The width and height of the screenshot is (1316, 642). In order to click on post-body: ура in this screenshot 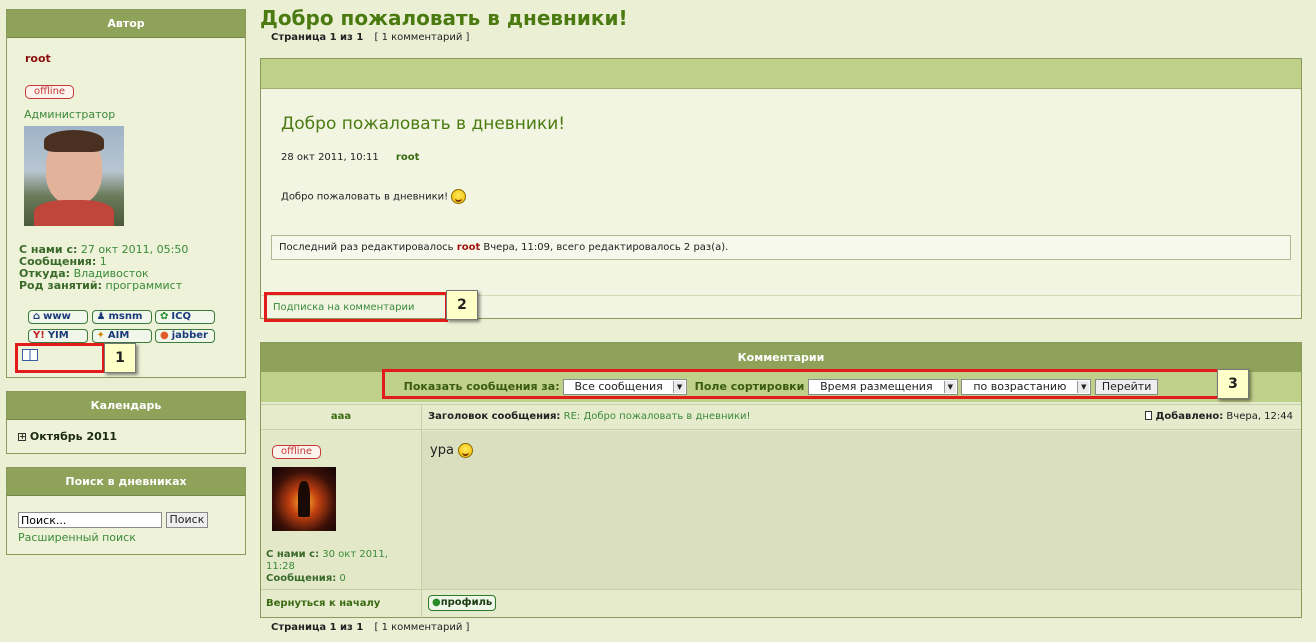, I will do `click(442, 450)`.